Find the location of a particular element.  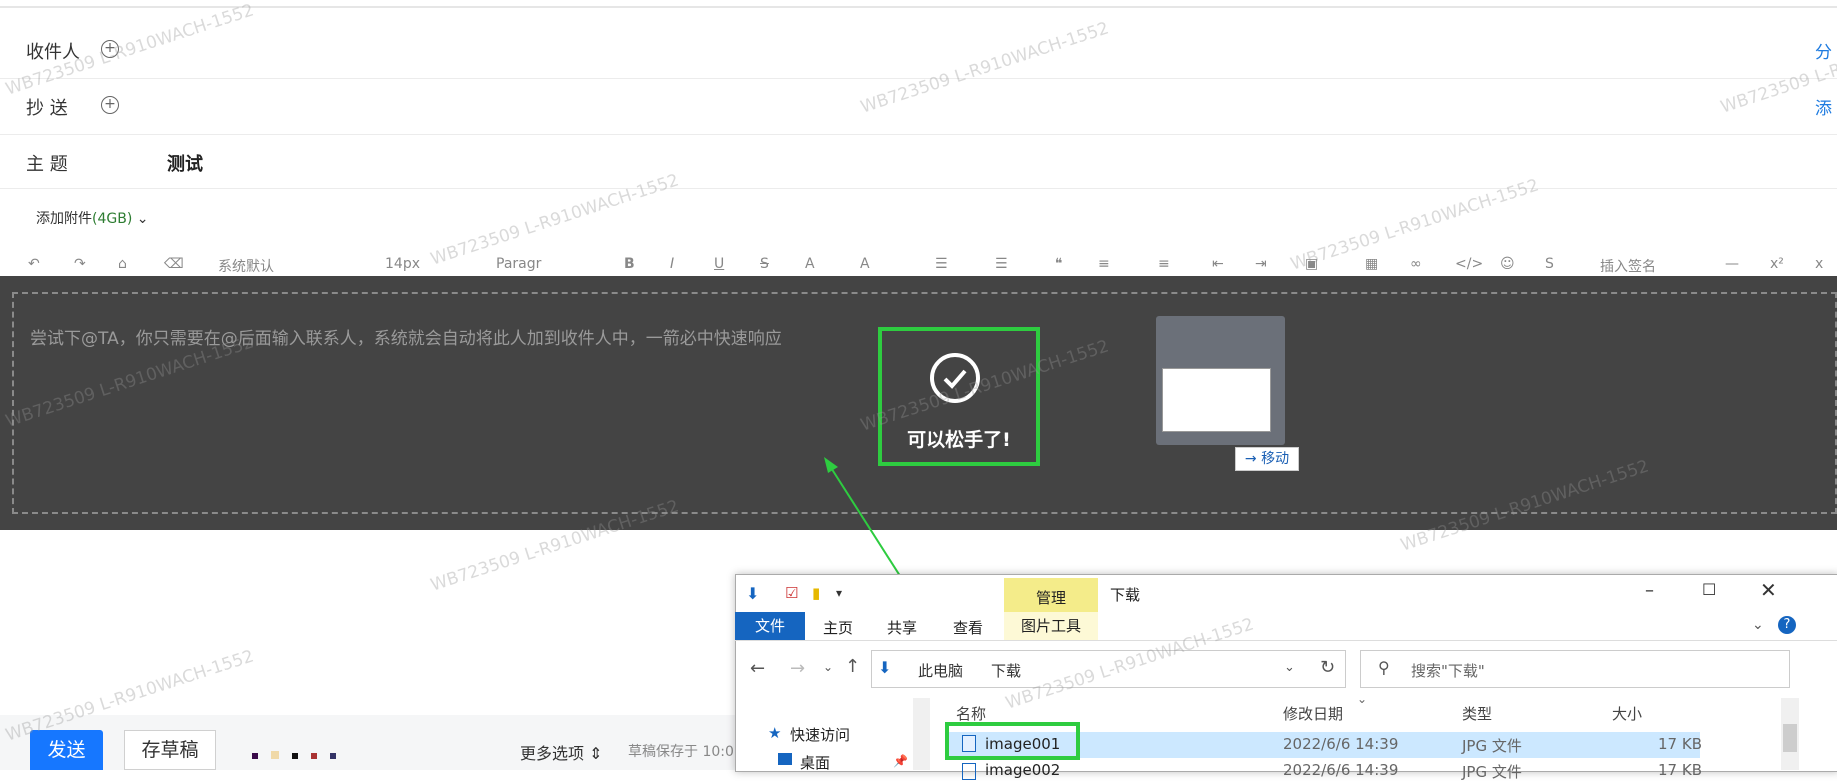

special-char-icon: S is located at coordinates (1549, 264).